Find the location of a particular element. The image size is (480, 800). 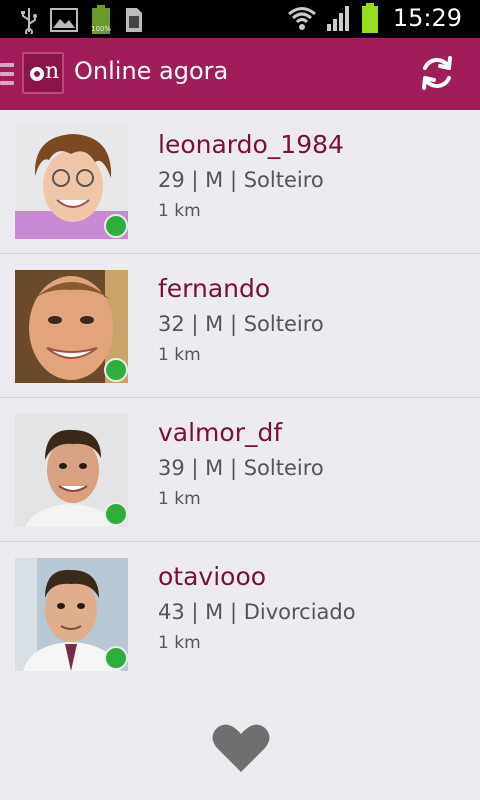

user-details: 43 | M | Divorciado is located at coordinates (257, 612).